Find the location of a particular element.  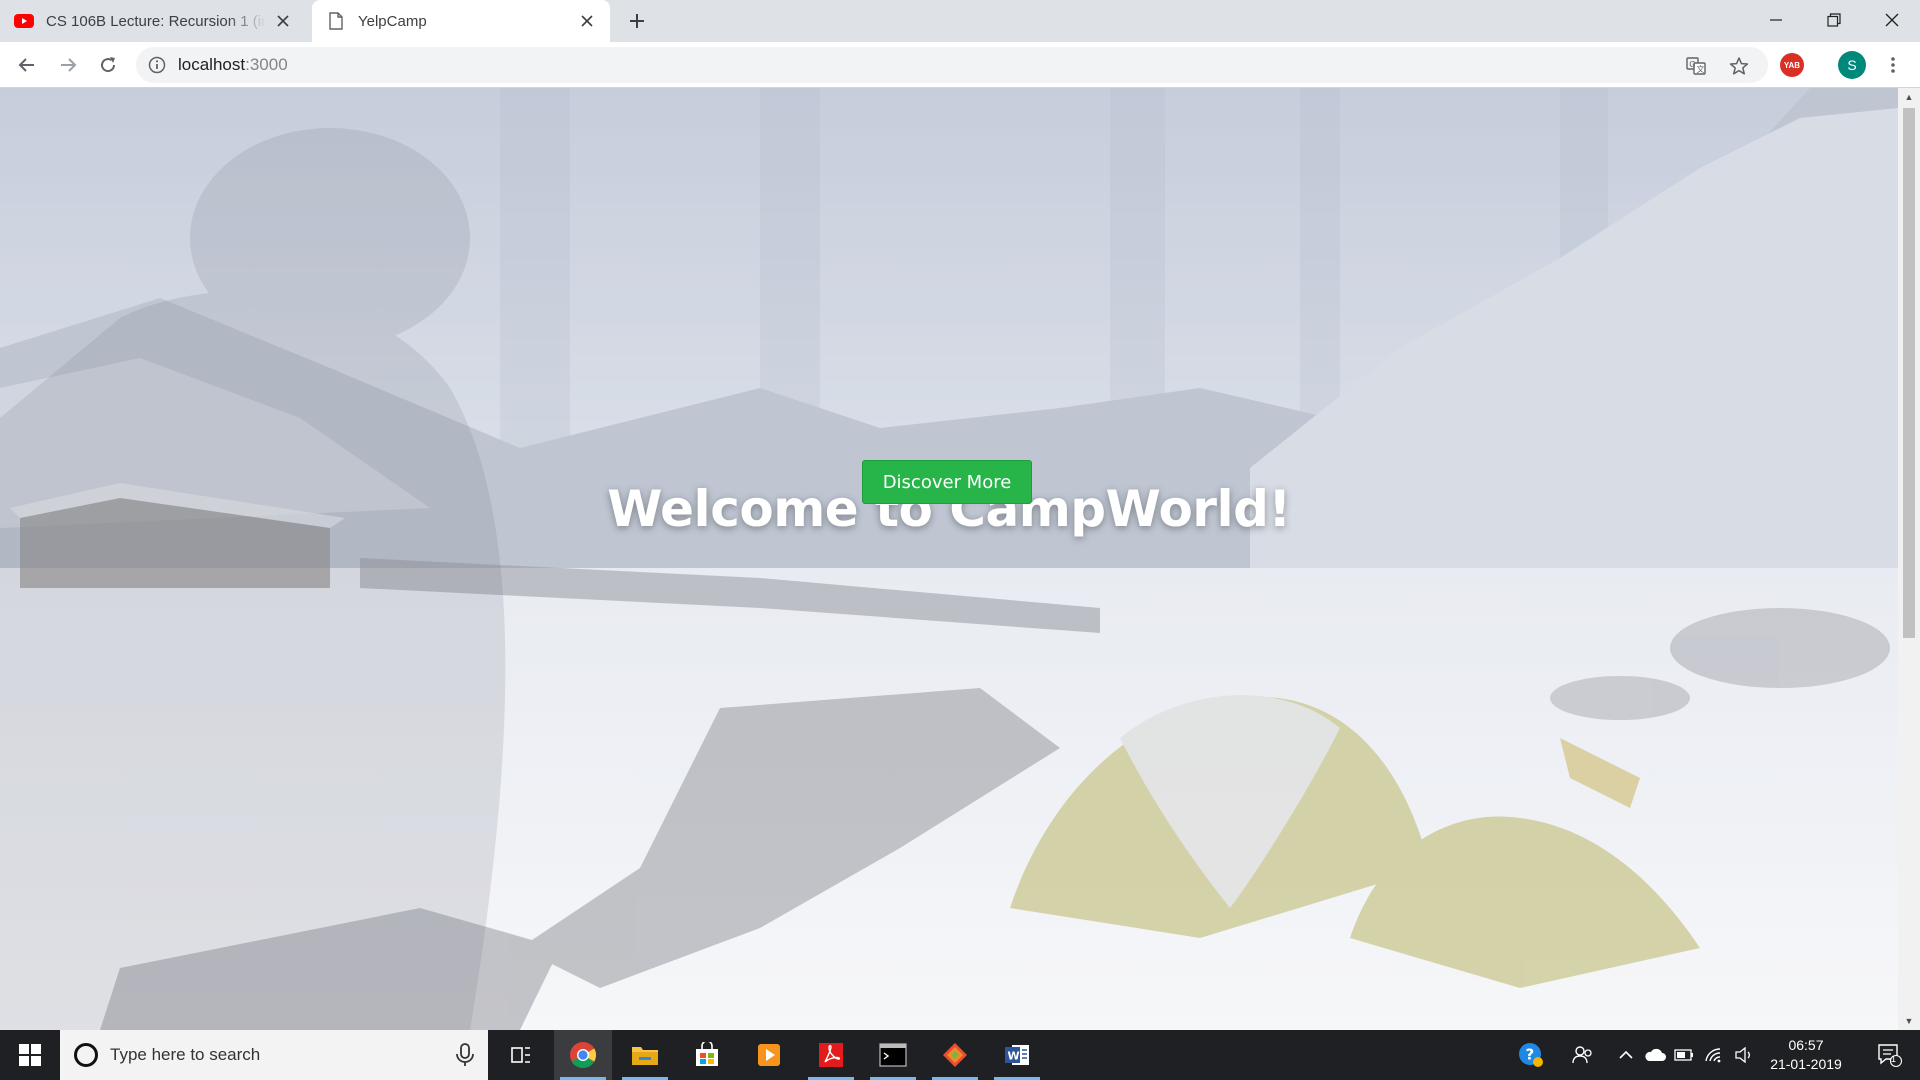

media-player-icon is located at coordinates (769, 1055).